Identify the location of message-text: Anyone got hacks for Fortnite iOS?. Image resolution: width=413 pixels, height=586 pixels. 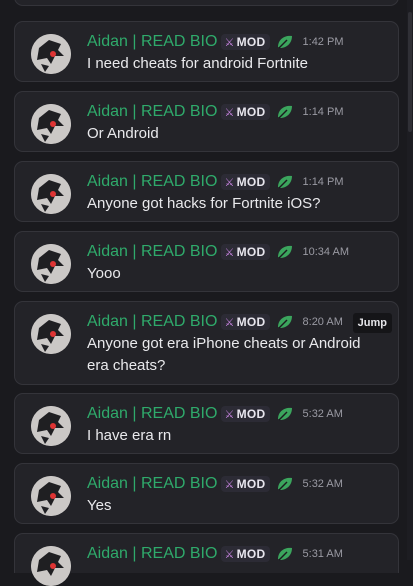
(204, 203).